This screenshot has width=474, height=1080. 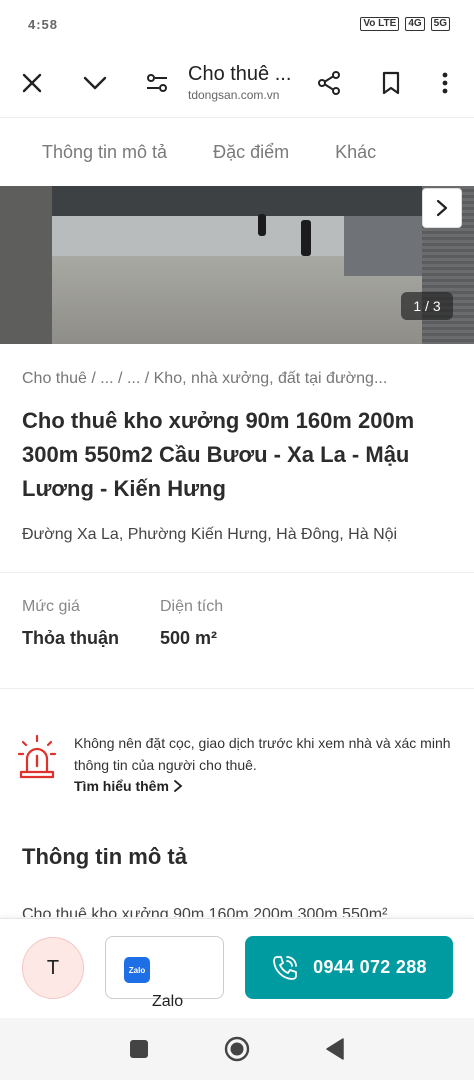 I want to click on share-icon, so click(x=329, y=82).